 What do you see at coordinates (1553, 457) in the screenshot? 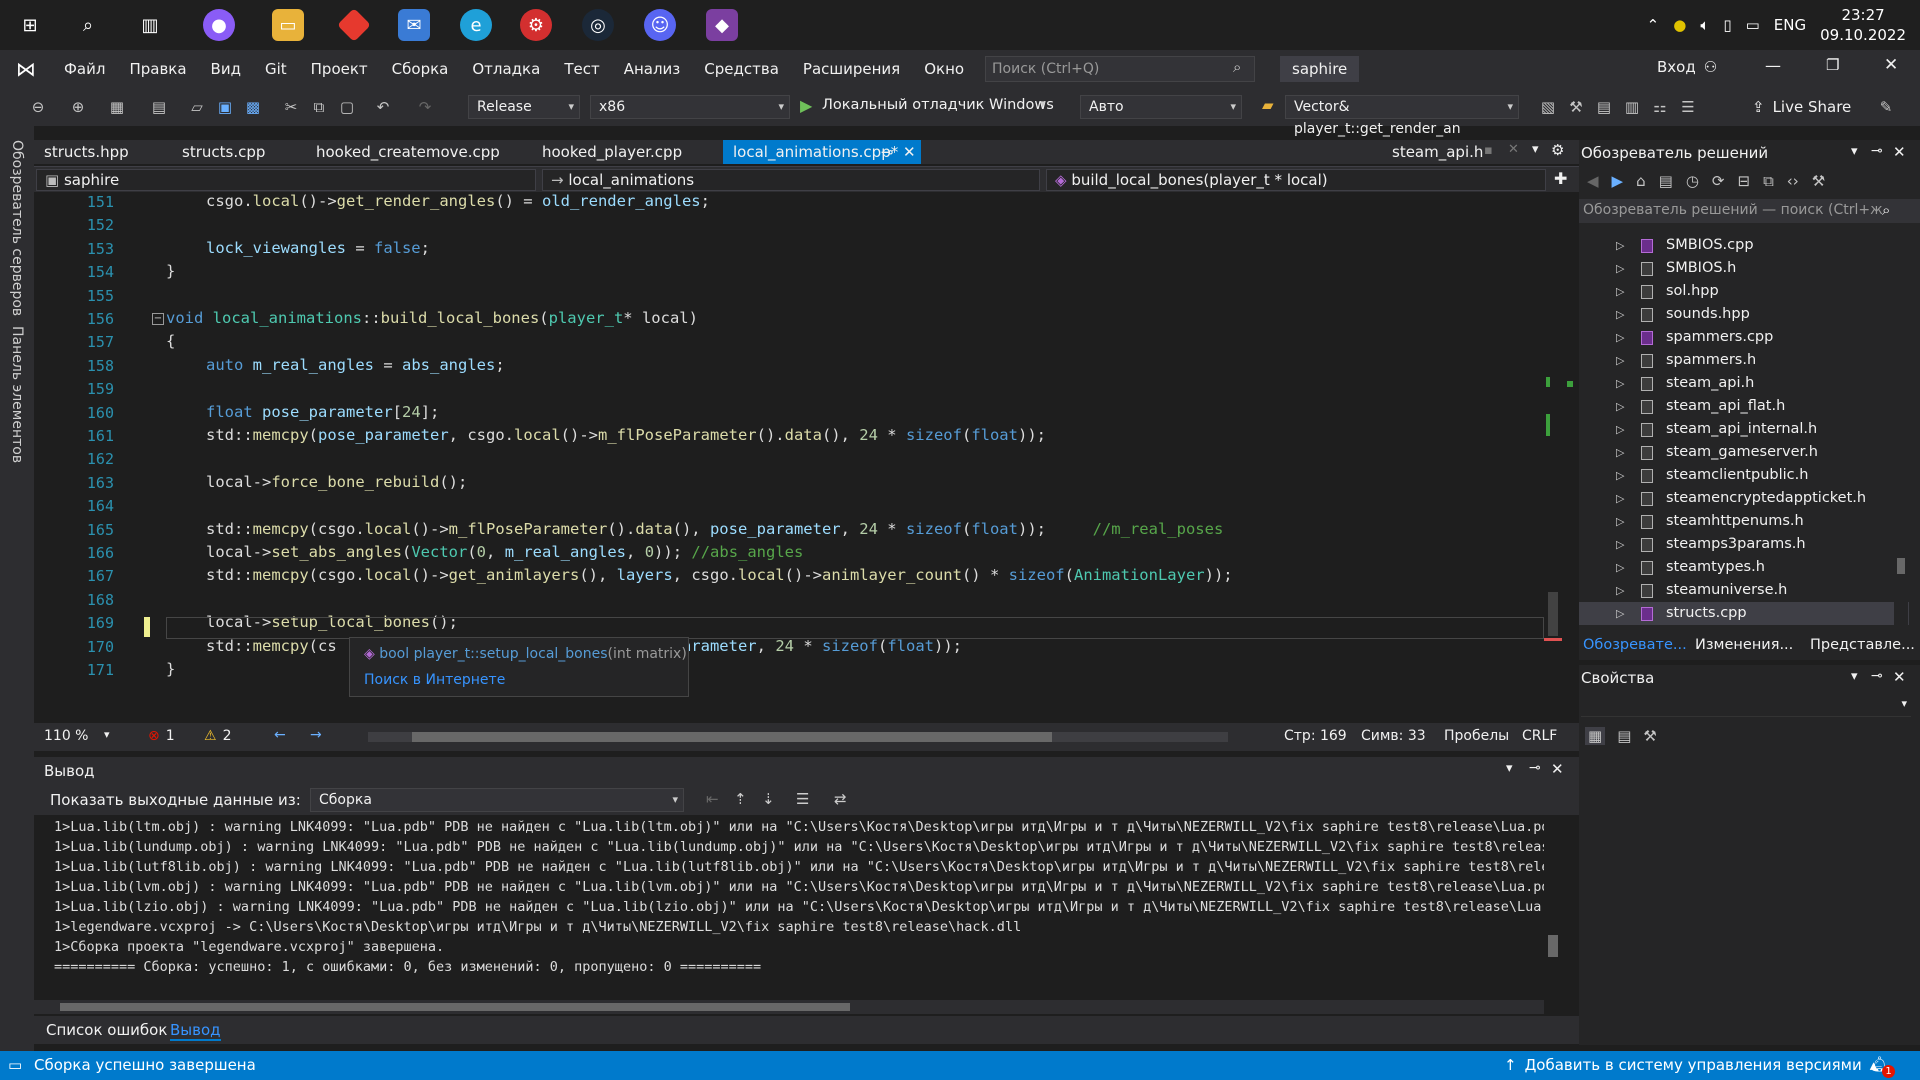
I see `editor-vertical-scrollbar` at bounding box center [1553, 457].